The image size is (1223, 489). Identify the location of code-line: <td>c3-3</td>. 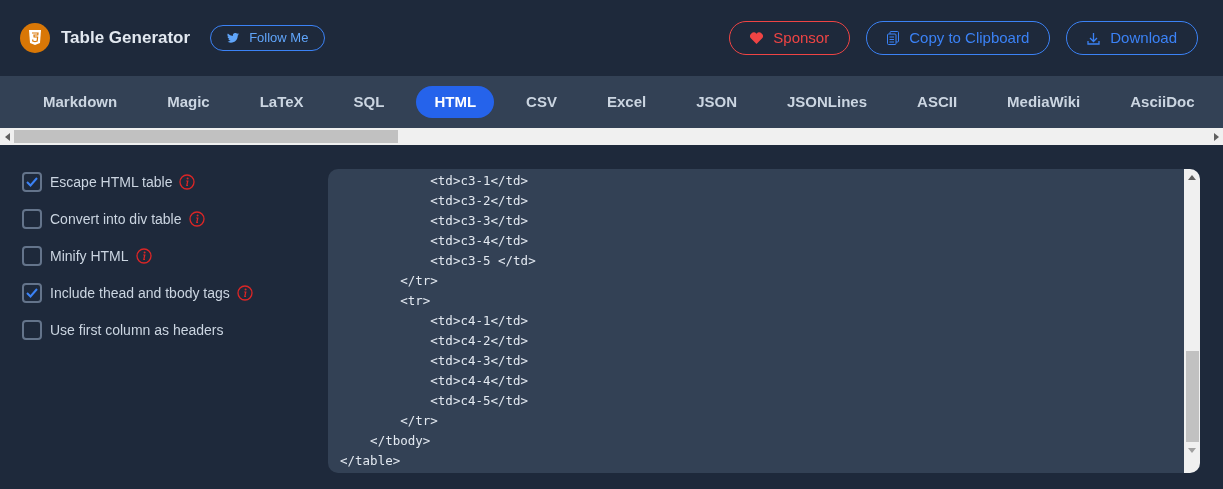
(479, 221).